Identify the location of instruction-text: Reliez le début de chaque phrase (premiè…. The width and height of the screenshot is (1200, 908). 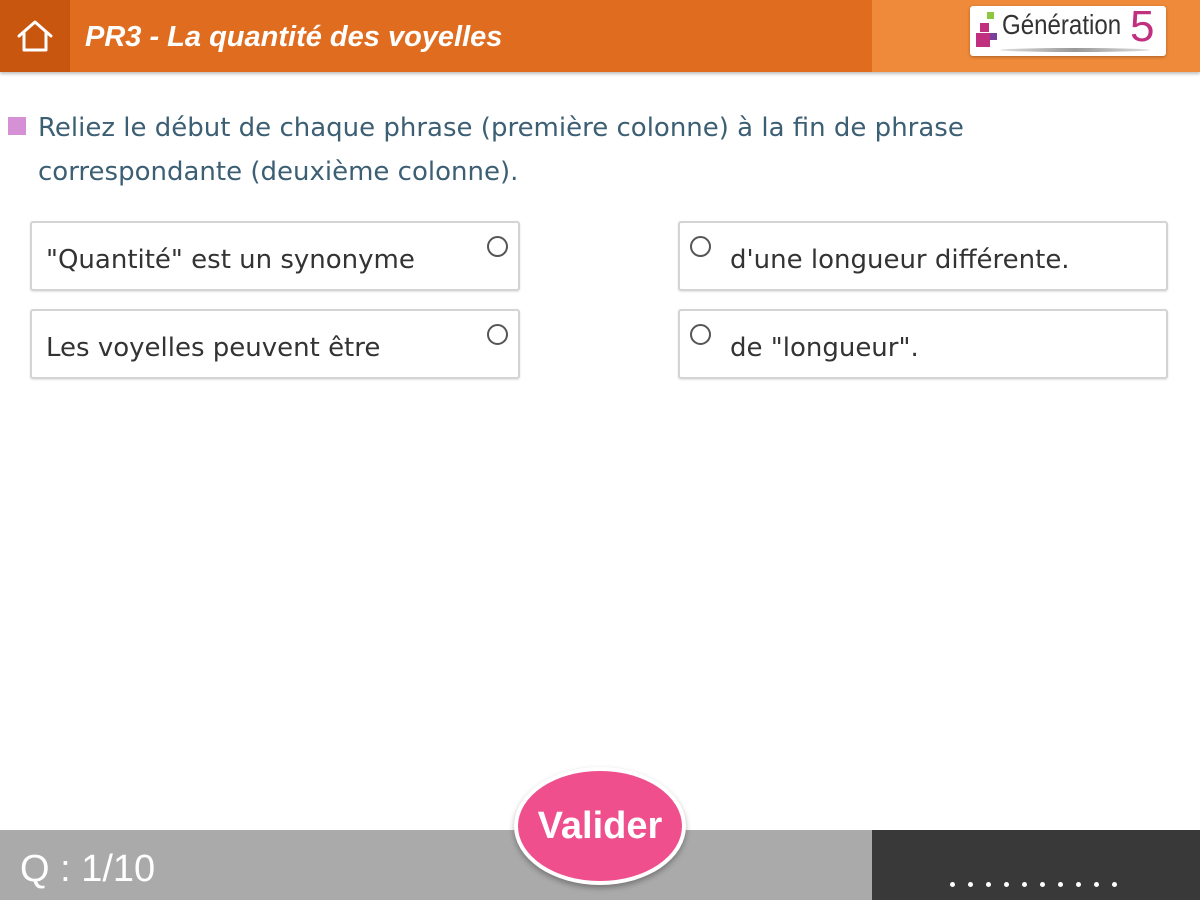
(501, 150).